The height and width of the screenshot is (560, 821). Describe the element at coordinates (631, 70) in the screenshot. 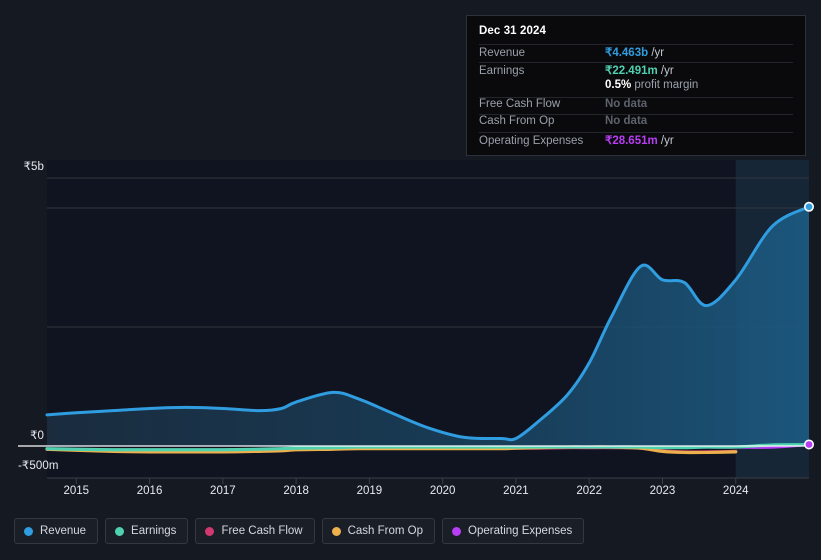

I see `tooltip-row-value-number: ₹22.491m` at that location.